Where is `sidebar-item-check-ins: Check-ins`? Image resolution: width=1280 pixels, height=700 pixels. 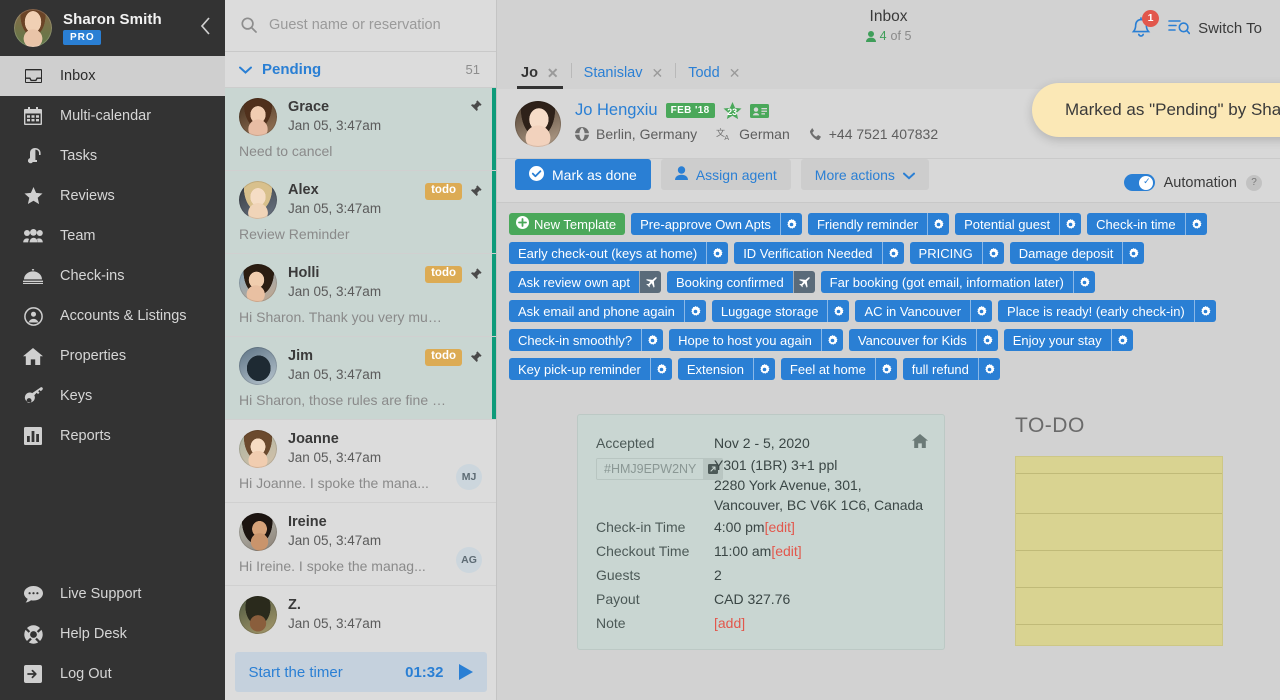
sidebar-item-check-ins: Check-ins is located at coordinates (112, 276).